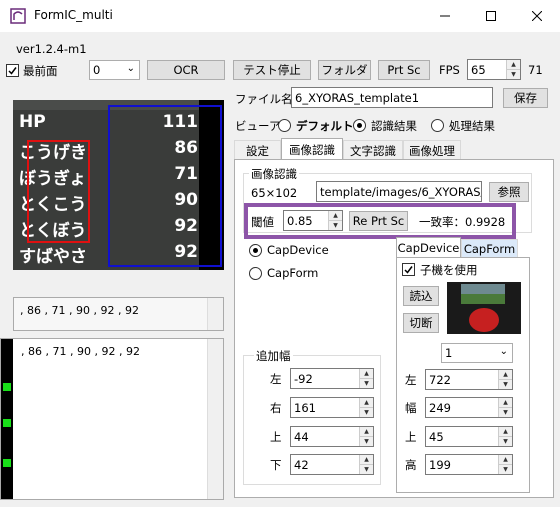 Image resolution: width=560 pixels, height=507 pixels. Describe the element at coordinates (332, 436) in the screenshot. I see `margin-top-input: 44 ▲ ▼` at that location.